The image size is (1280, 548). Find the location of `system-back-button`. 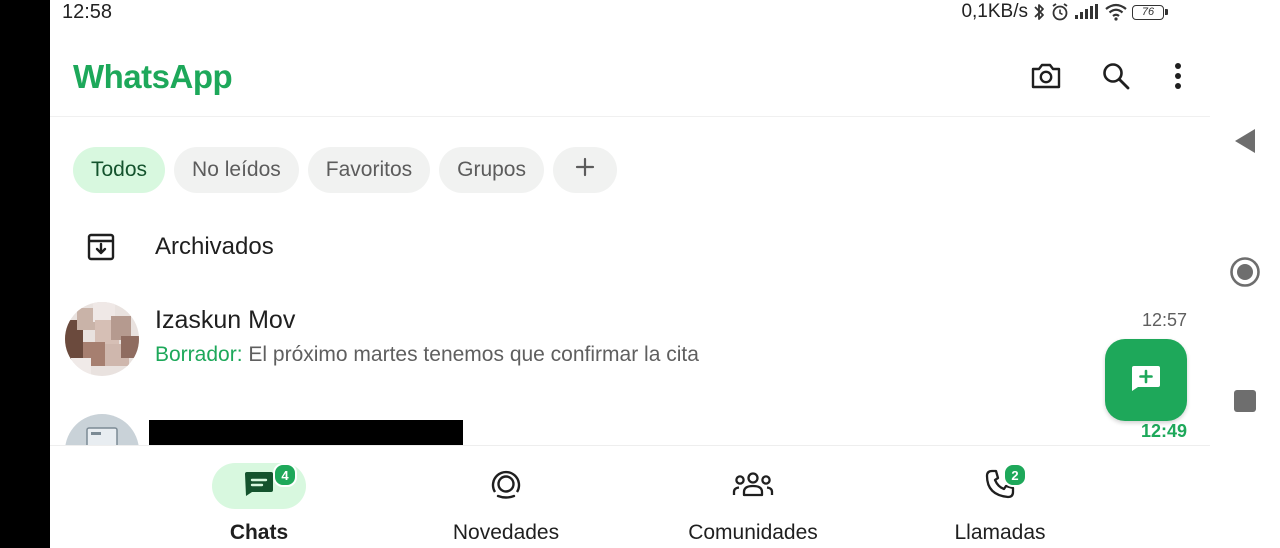

system-back-button is located at coordinates (1245, 143).